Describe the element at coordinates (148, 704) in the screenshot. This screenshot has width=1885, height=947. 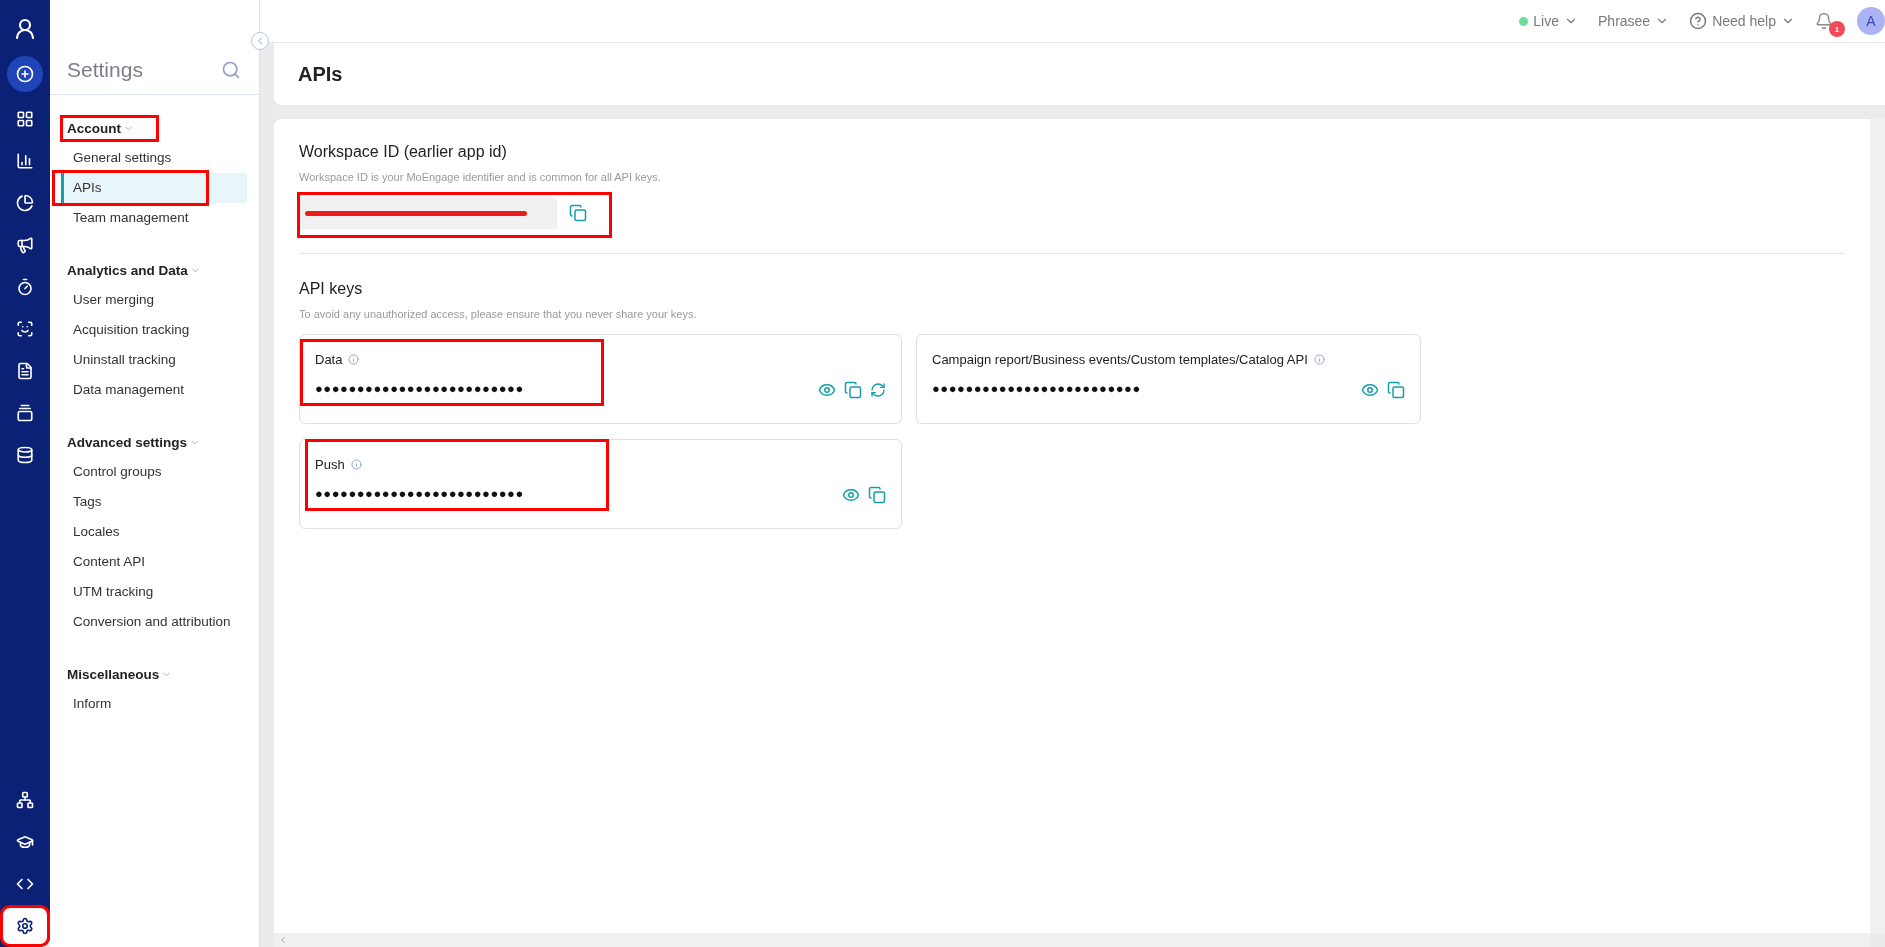
I see `sidebar-item: Inform` at that location.